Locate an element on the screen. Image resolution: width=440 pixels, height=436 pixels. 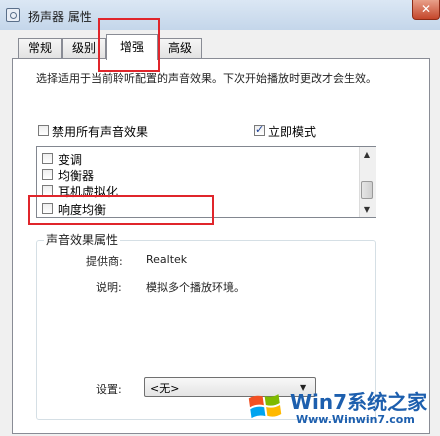
tab-general: 常规 is located at coordinates (40, 48).